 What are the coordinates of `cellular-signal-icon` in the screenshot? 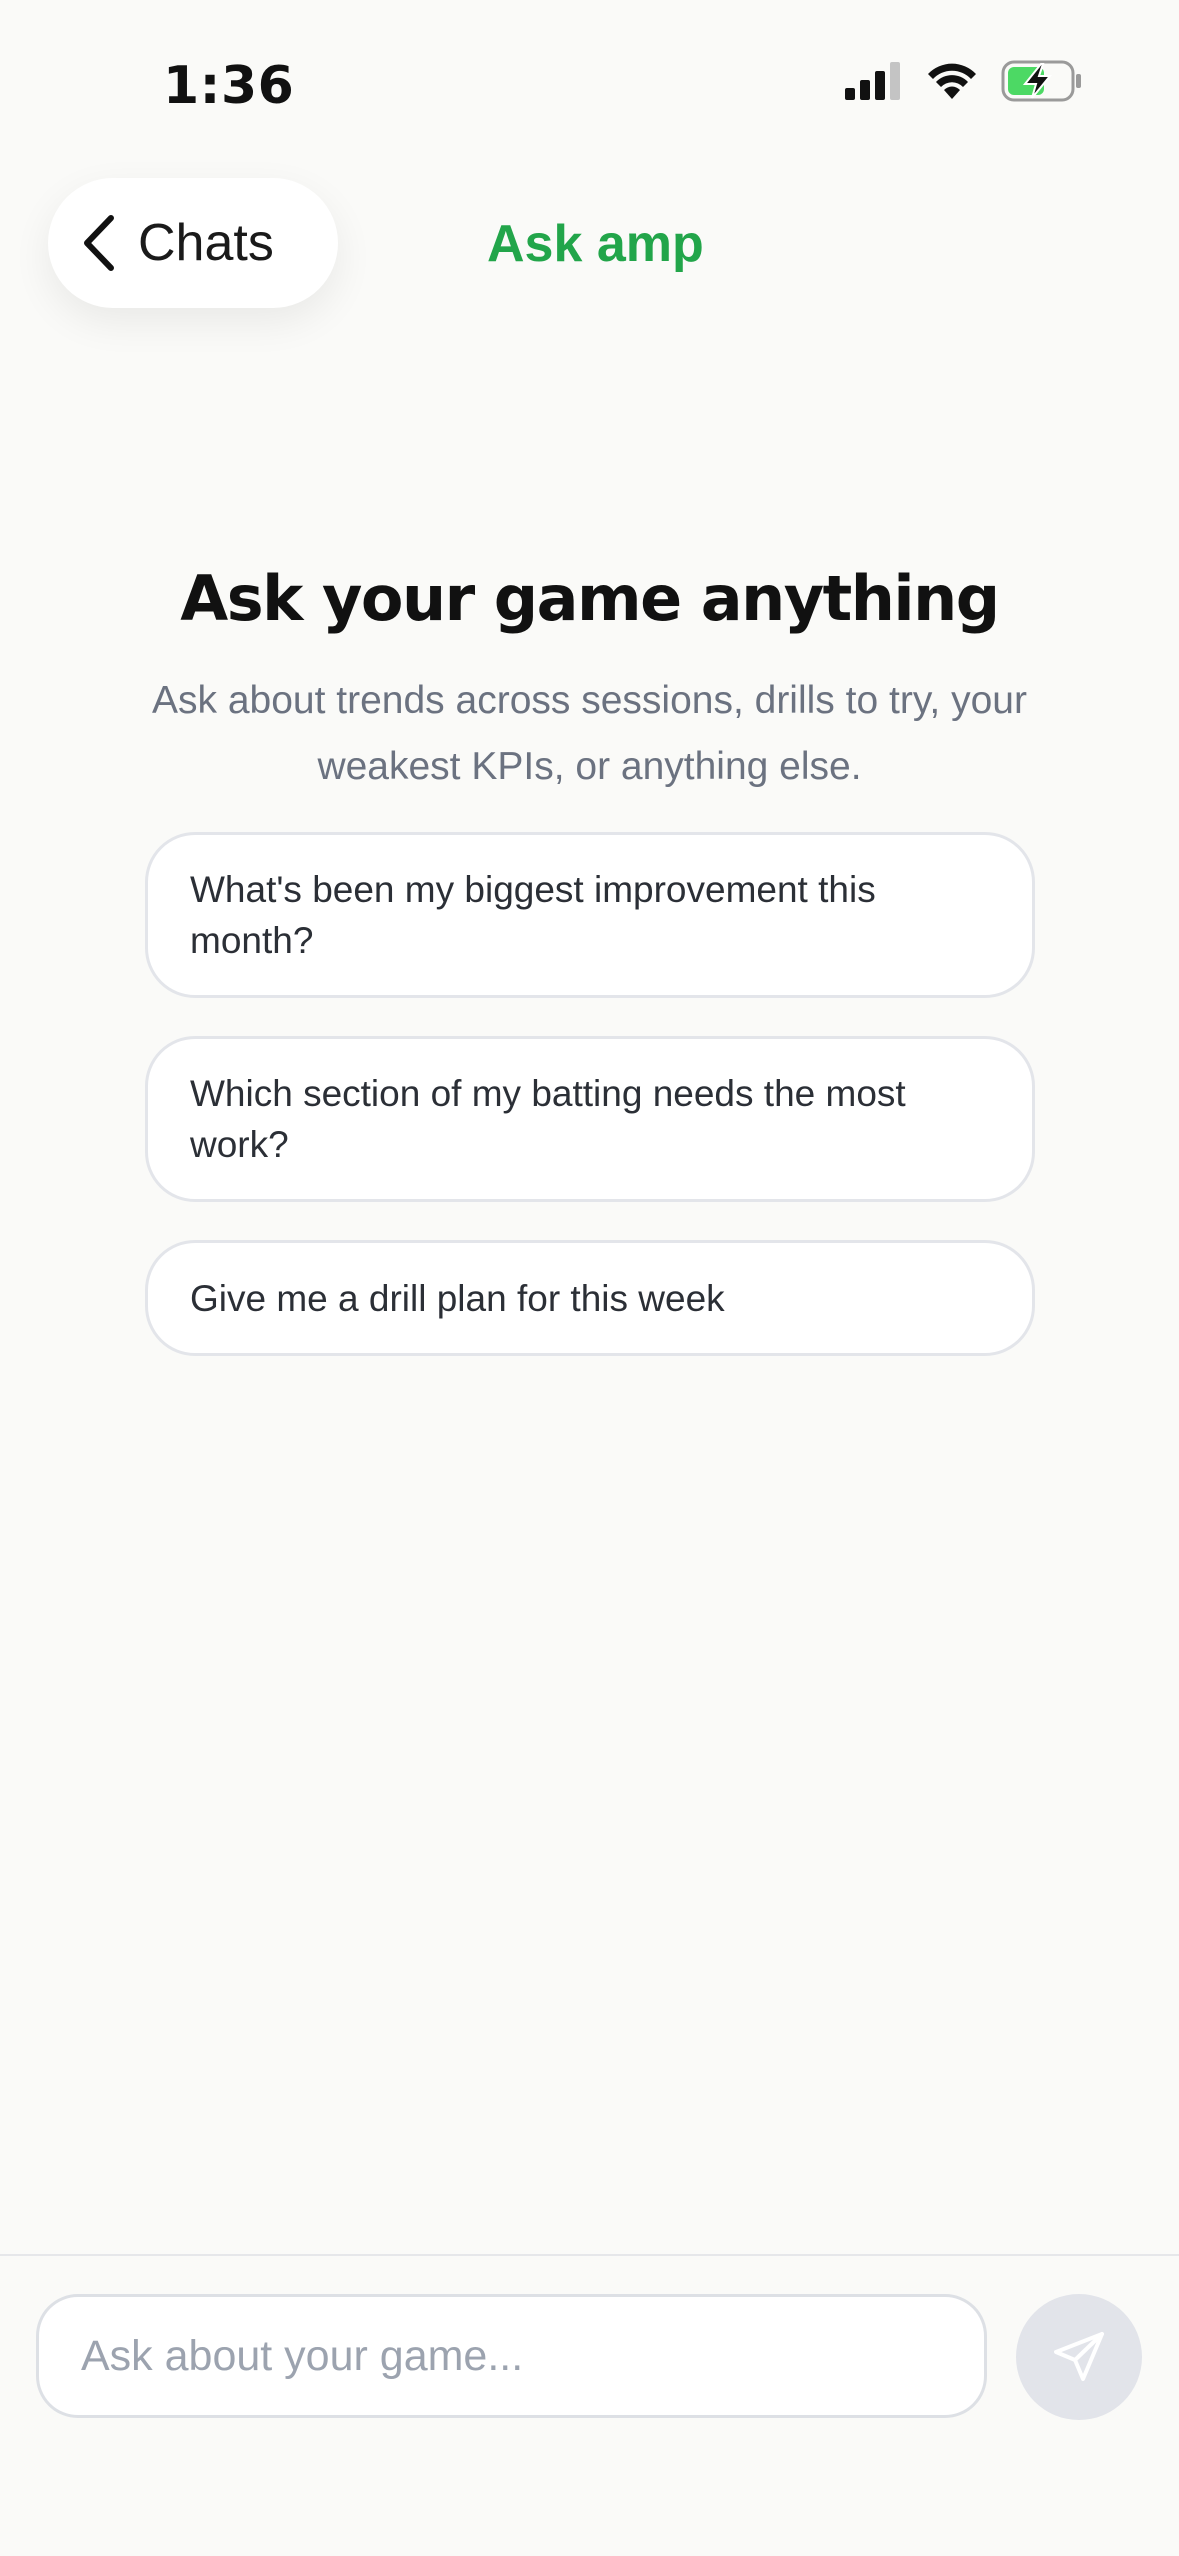 It's located at (872, 81).